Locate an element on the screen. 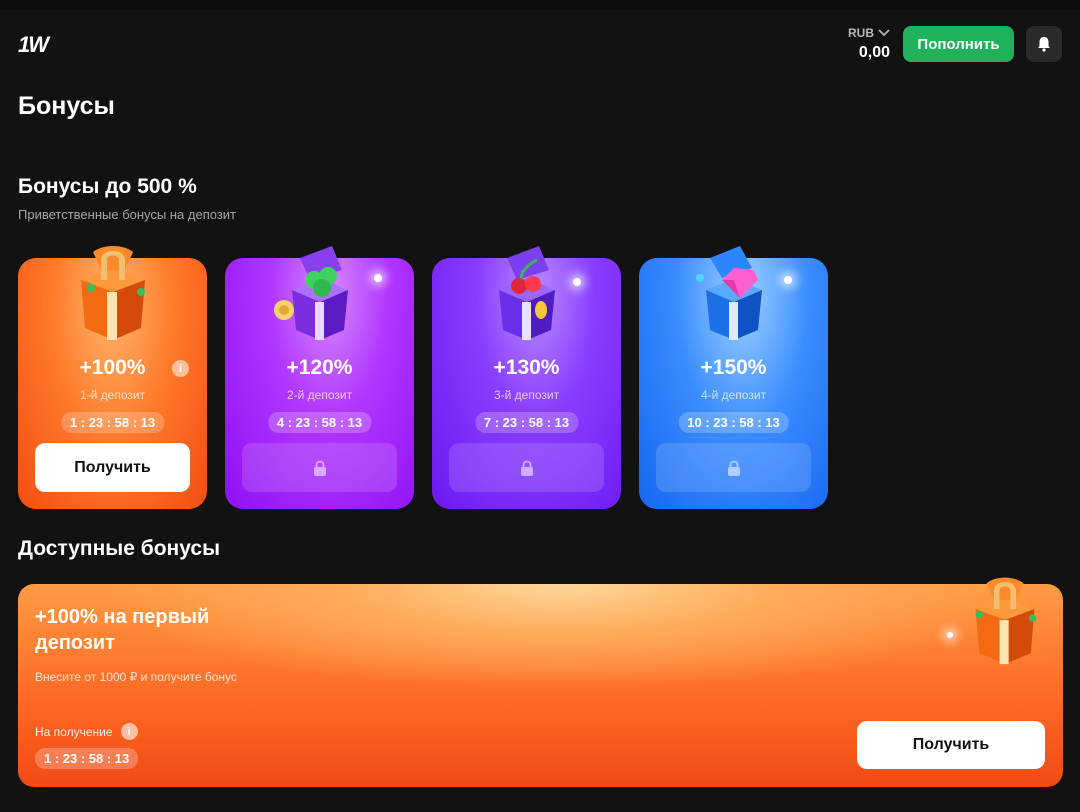 The height and width of the screenshot is (812, 1080). deposit-number: 1-й депозит is located at coordinates (112, 395).